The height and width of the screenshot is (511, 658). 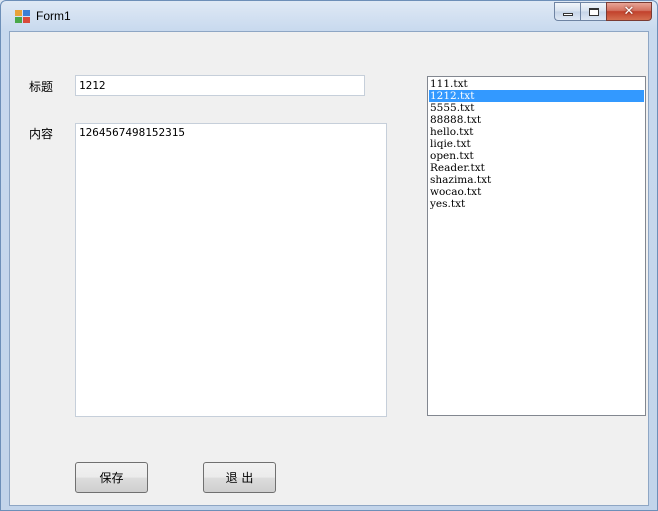 What do you see at coordinates (41, 134) in the screenshot?
I see `content-label: 内容` at bounding box center [41, 134].